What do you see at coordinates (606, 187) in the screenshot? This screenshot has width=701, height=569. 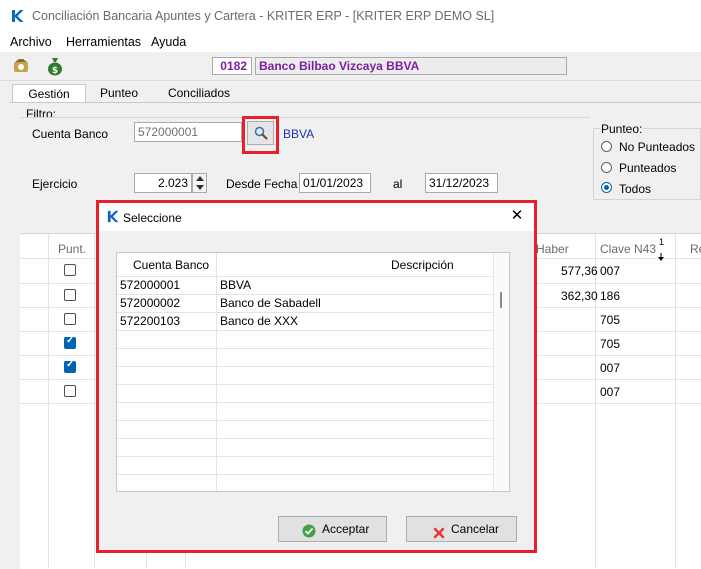 I see `radio-todos` at bounding box center [606, 187].